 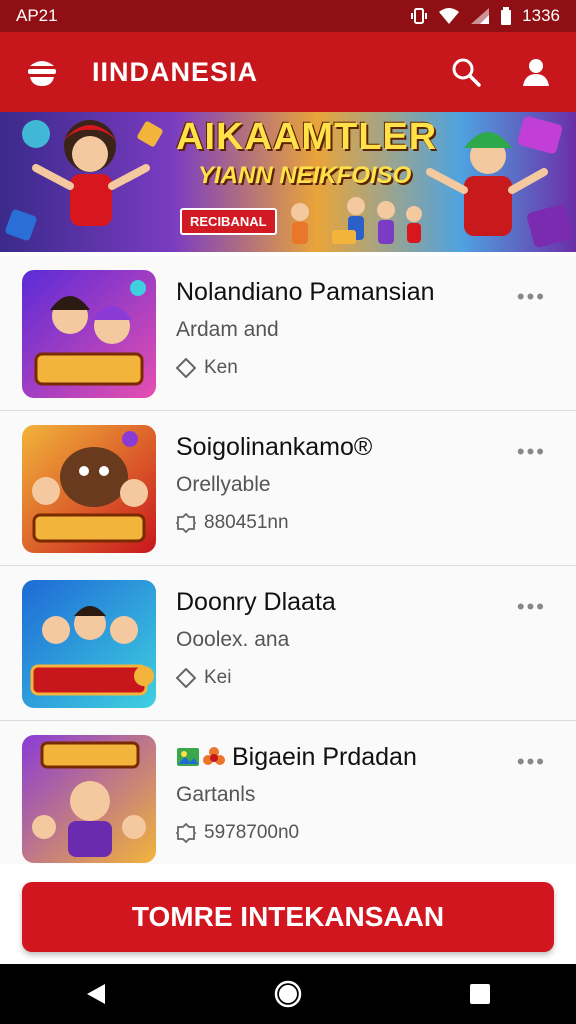 What do you see at coordinates (449, 16) in the screenshot?
I see `wifi-icon` at bounding box center [449, 16].